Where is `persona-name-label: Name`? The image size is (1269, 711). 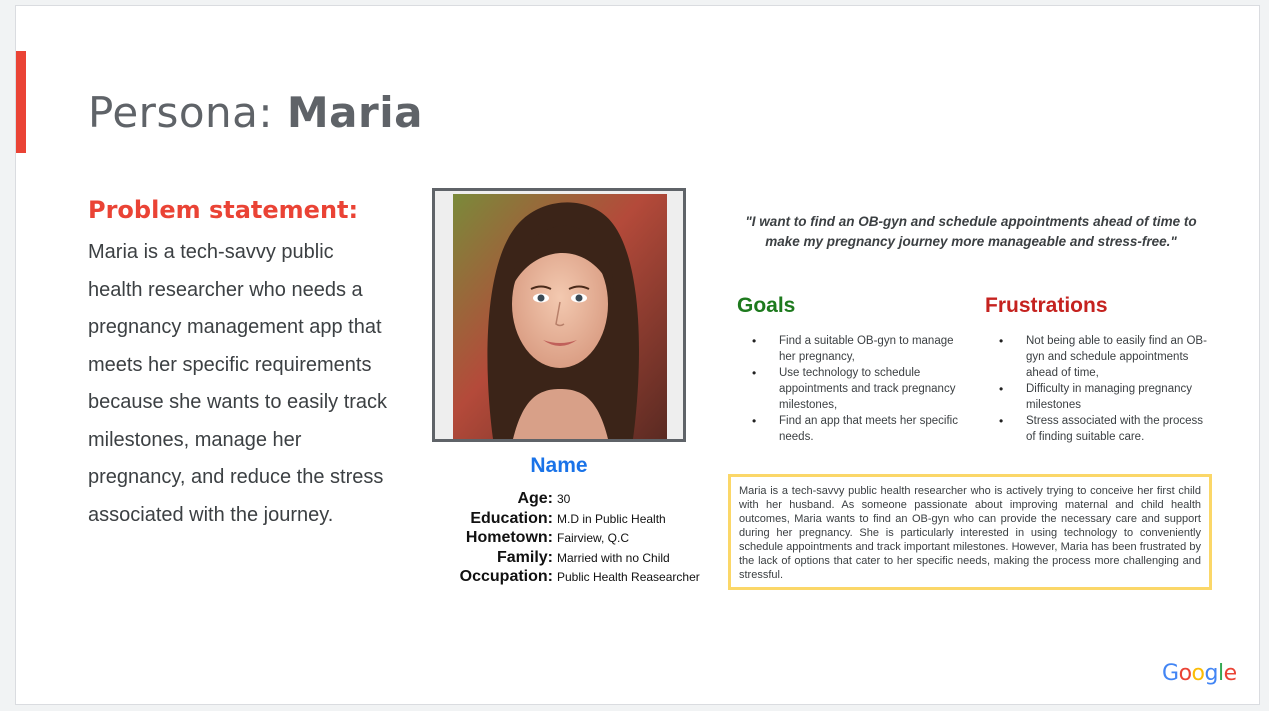
persona-name-label: Name is located at coordinates (559, 465).